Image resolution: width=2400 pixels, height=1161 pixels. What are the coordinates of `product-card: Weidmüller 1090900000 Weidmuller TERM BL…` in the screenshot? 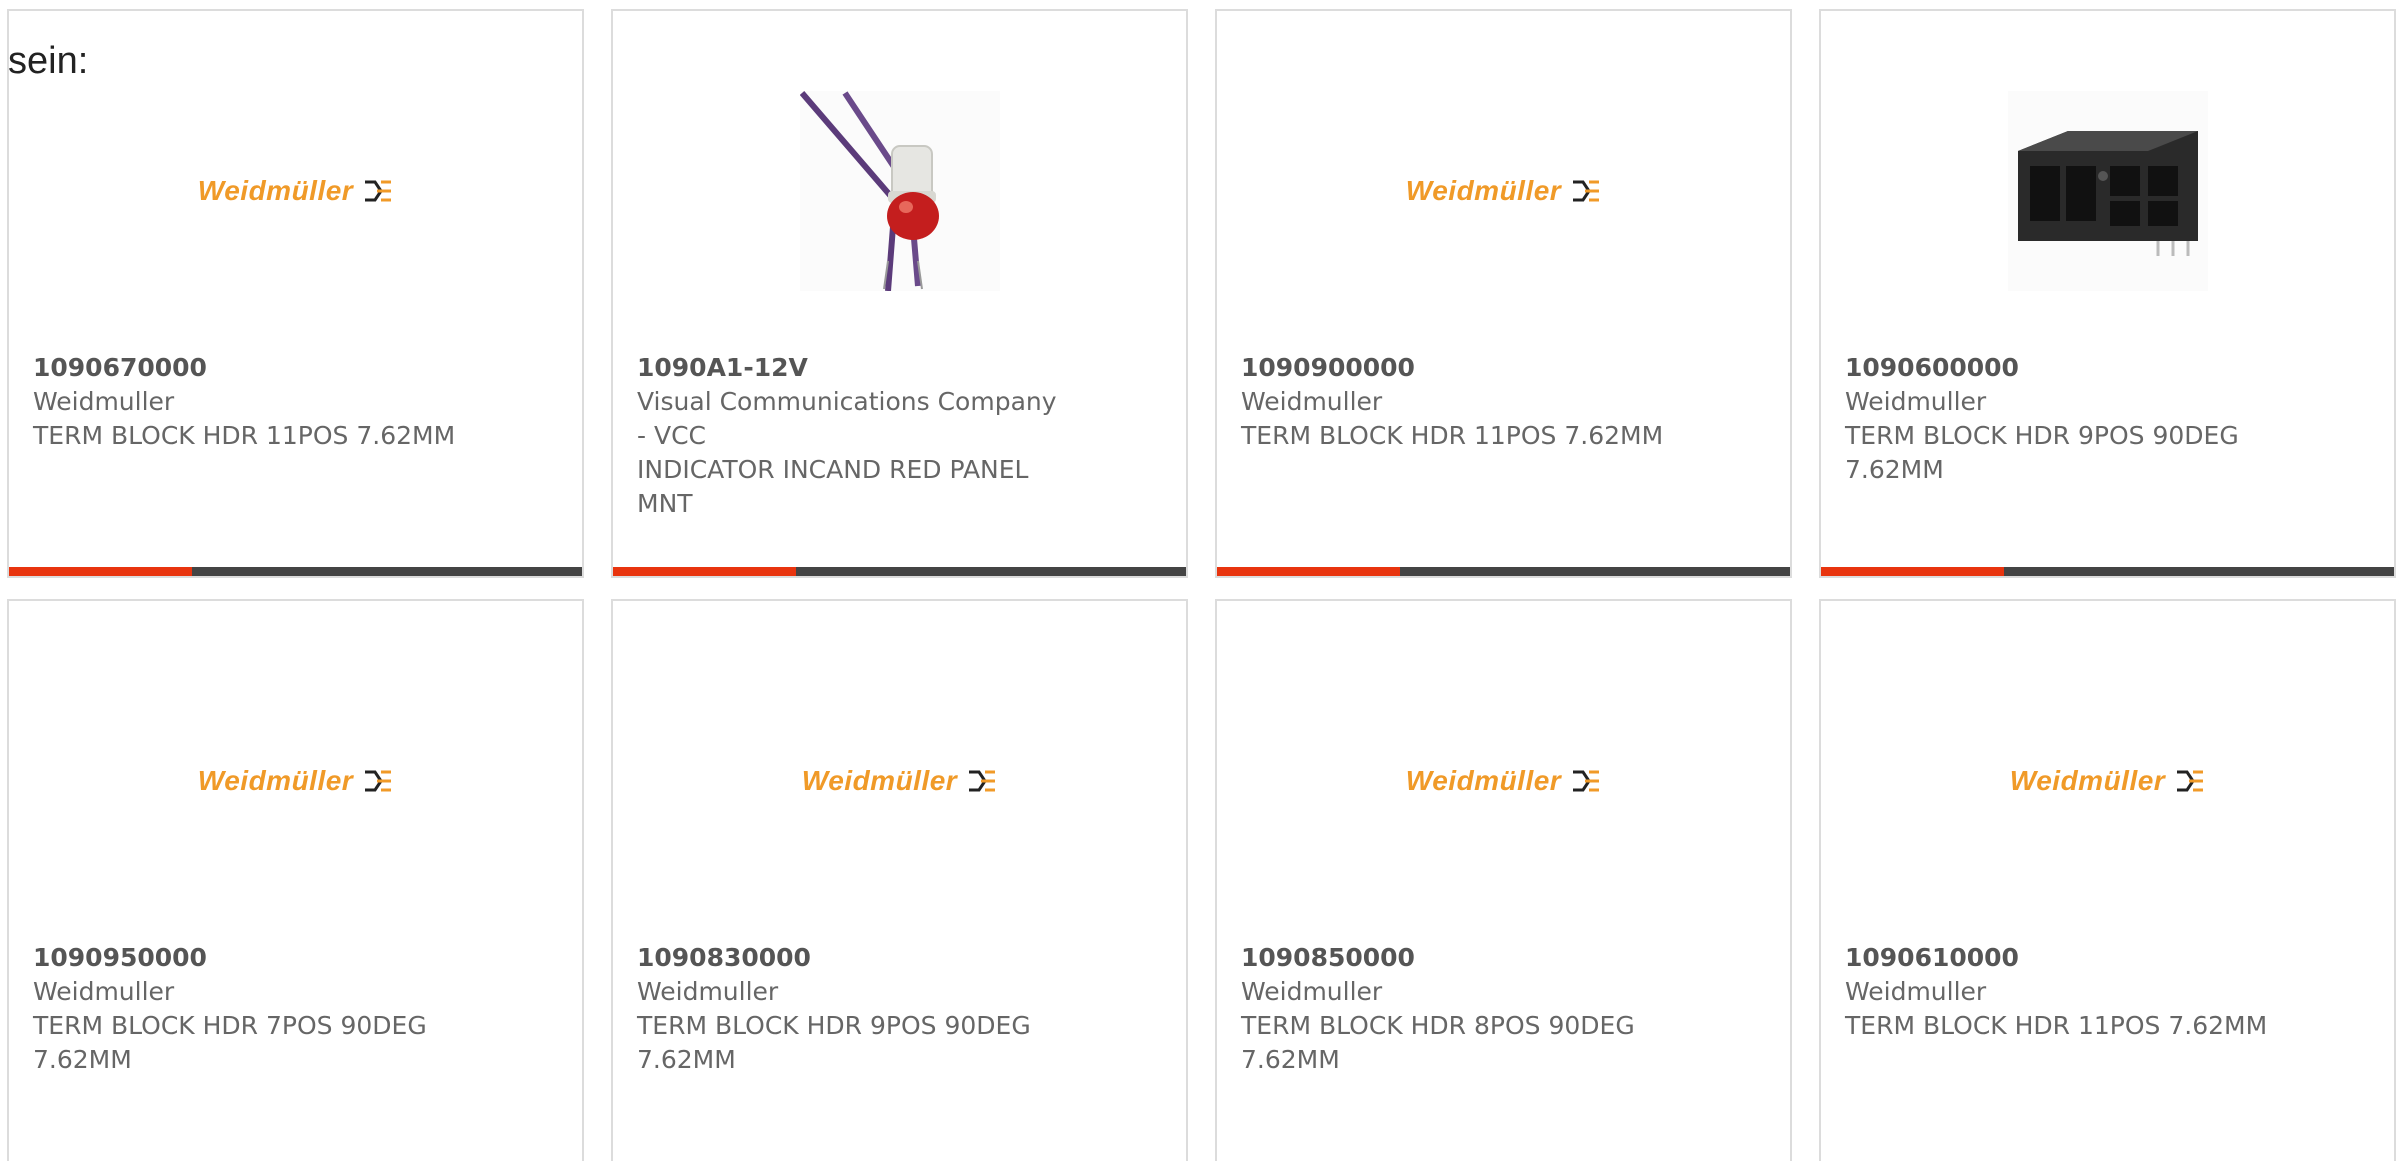 It's located at (1503, 293).